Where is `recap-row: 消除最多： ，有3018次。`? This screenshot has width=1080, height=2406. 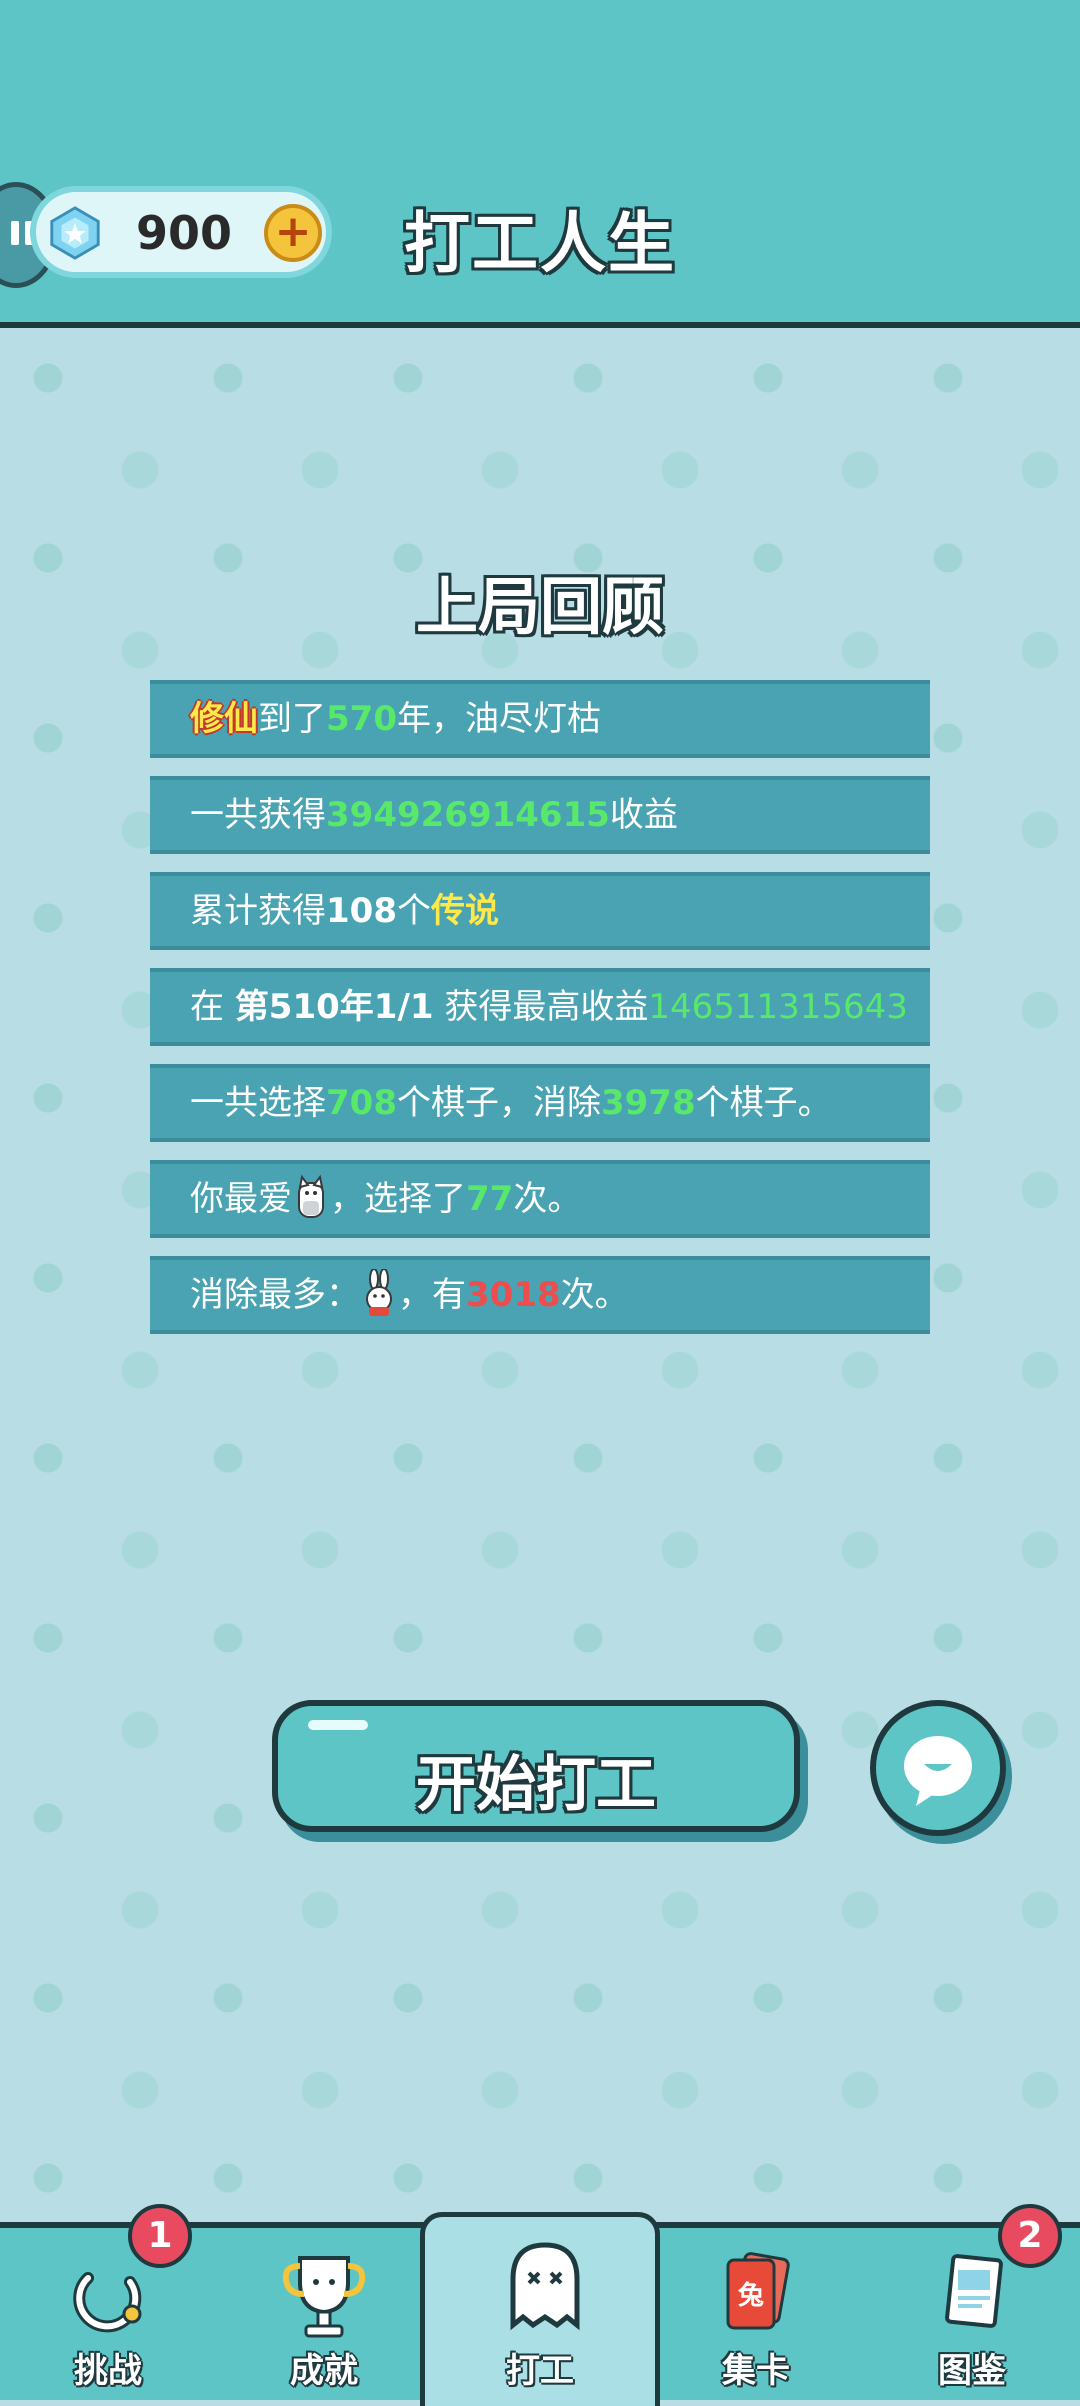 recap-row: 消除最多： ，有3018次。 is located at coordinates (540, 1295).